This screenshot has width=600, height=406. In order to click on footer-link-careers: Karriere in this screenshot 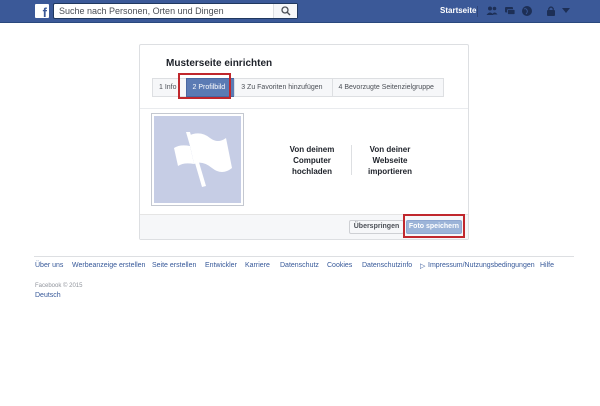, I will do `click(257, 265)`.